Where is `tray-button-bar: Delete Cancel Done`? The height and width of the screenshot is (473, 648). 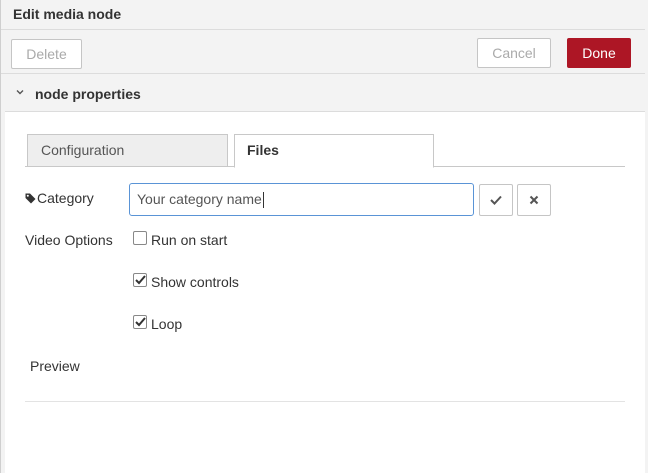 tray-button-bar: Delete Cancel Done is located at coordinates (323, 52).